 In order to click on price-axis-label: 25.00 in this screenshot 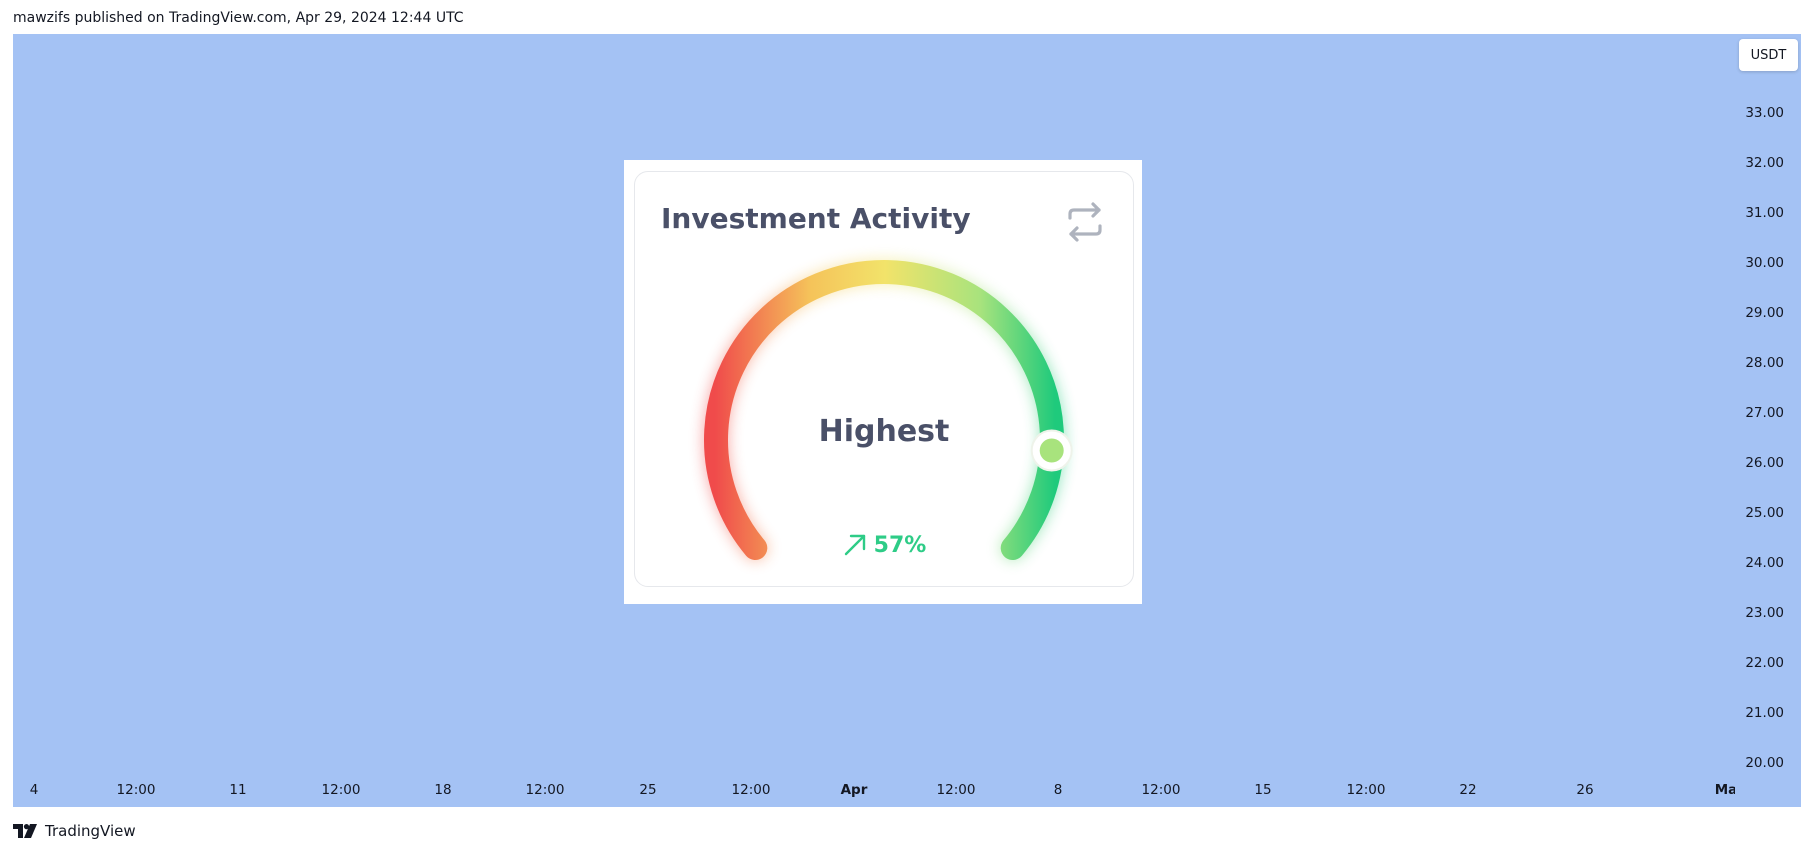, I will do `click(1764, 513)`.